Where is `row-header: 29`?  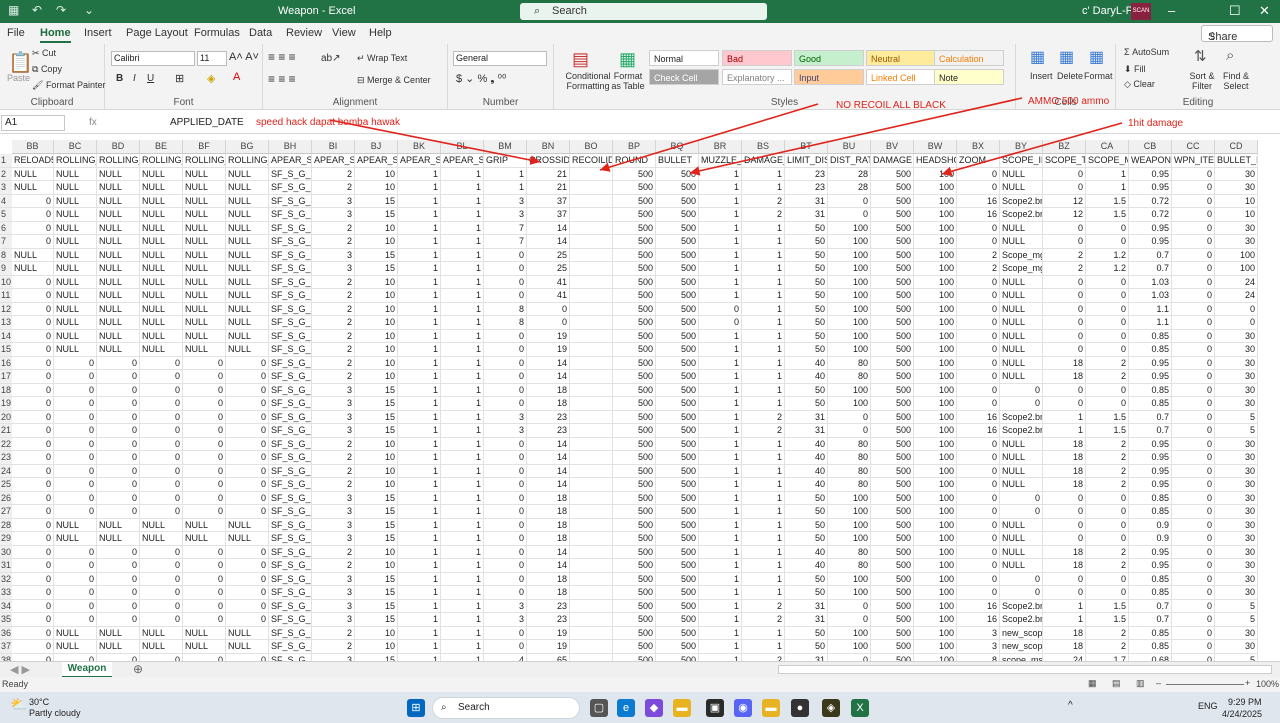 row-header: 29 is located at coordinates (6, 539).